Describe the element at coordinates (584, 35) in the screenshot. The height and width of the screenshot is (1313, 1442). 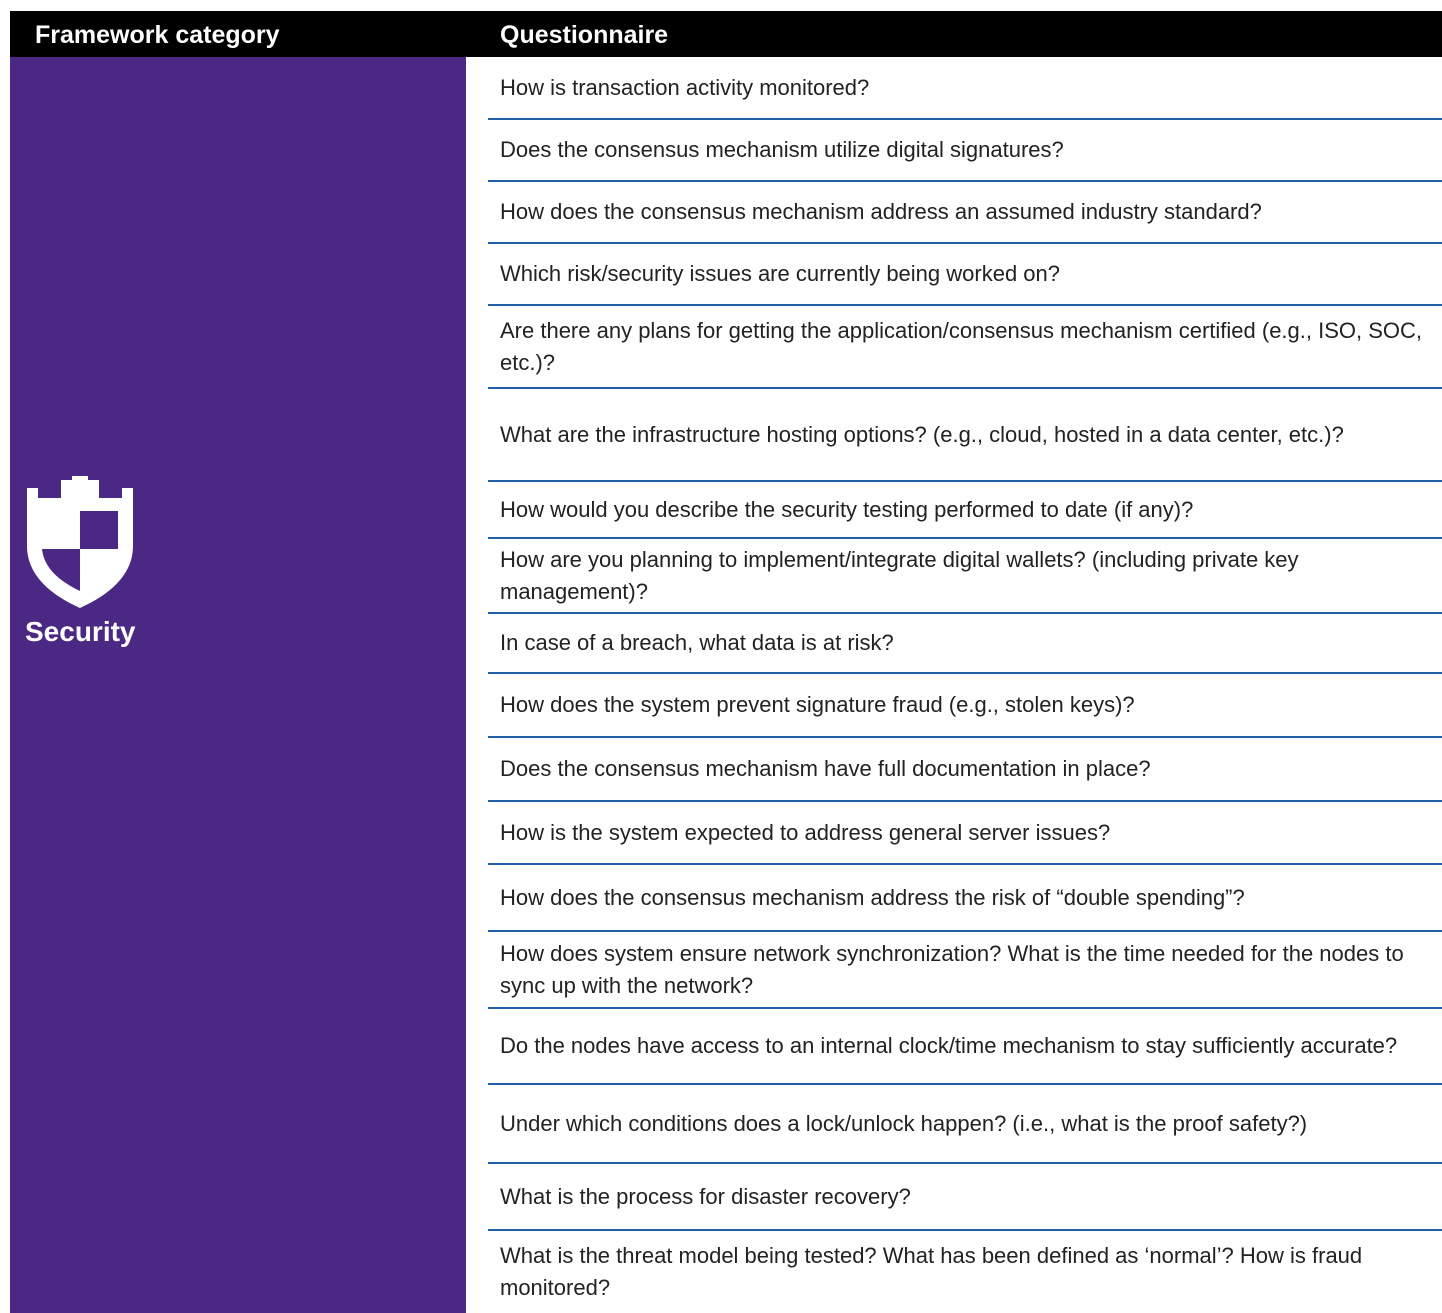
I see `questionnaire-heading: Questionnaire` at that location.